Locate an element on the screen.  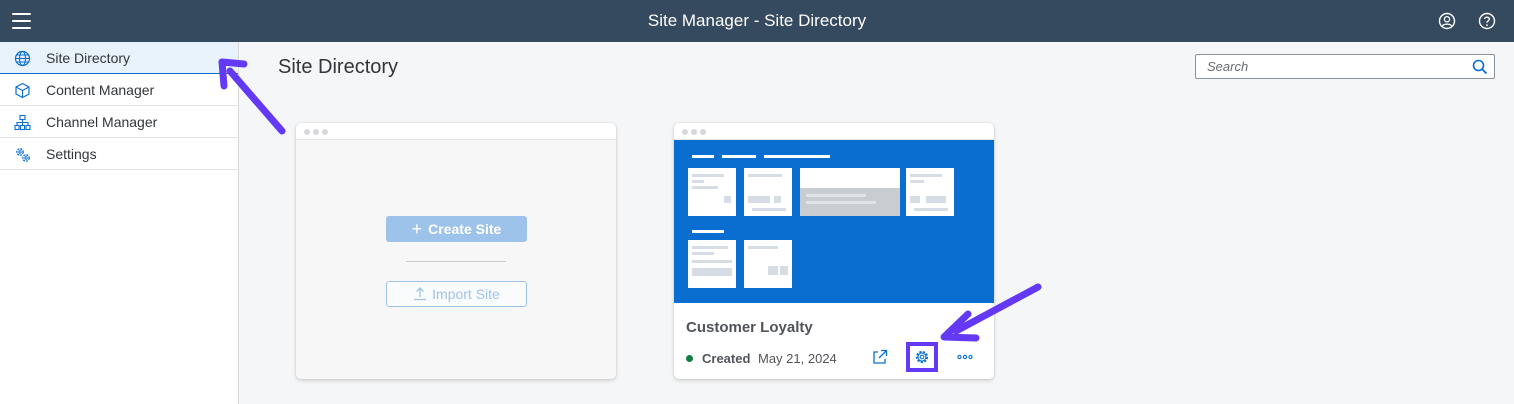
create-card-body: + Create Site Import Site is located at coordinates (456, 259).